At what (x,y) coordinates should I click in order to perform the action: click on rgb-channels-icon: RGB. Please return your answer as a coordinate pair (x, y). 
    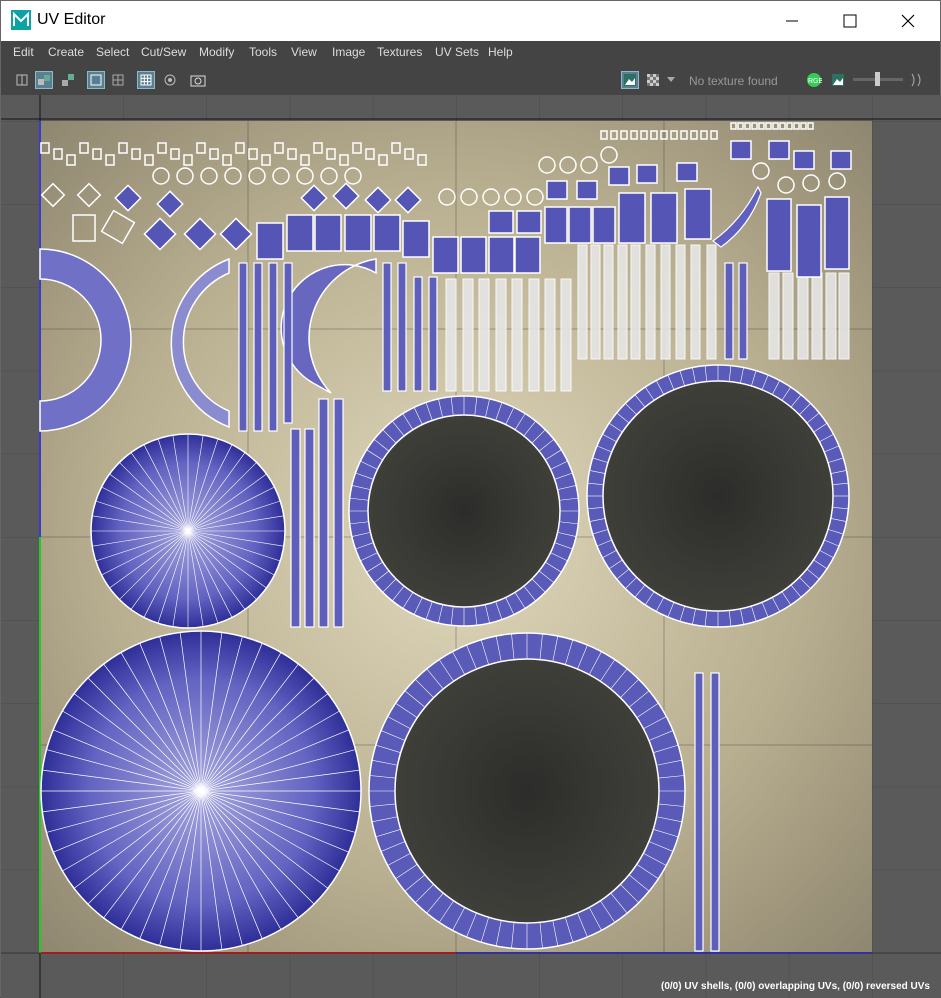
    Looking at the image, I should click on (814, 80).